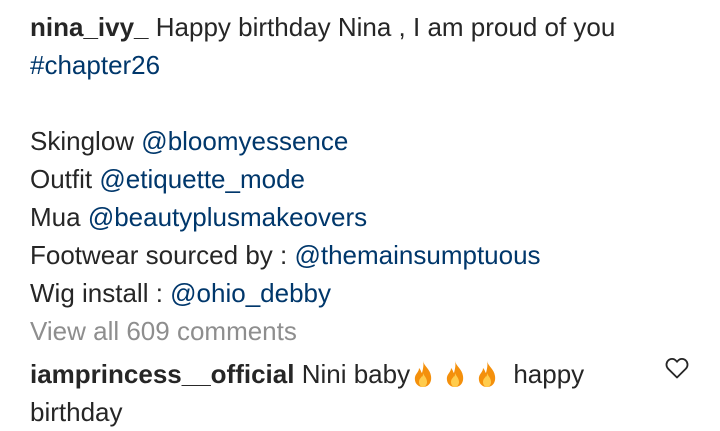 The width and height of the screenshot is (720, 431). I want to click on credit-line: Footwear sourced by : @themainsumptuous, so click(360, 255).